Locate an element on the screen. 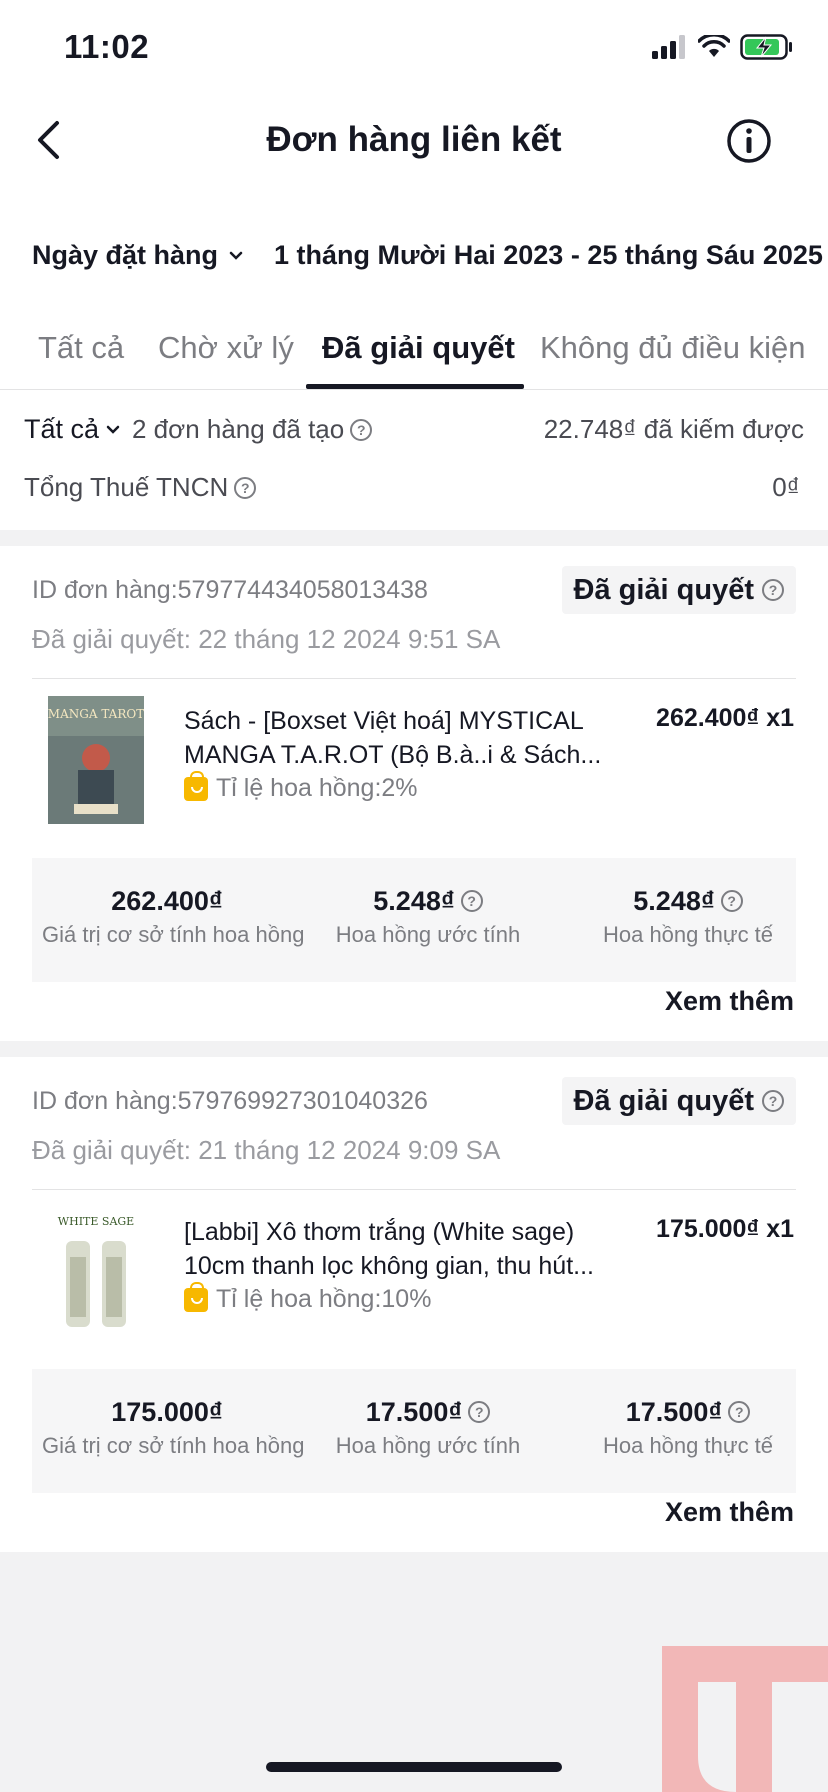 The height and width of the screenshot is (1792, 828). product-thumbnail: MANGA TAROT is located at coordinates (96, 760).